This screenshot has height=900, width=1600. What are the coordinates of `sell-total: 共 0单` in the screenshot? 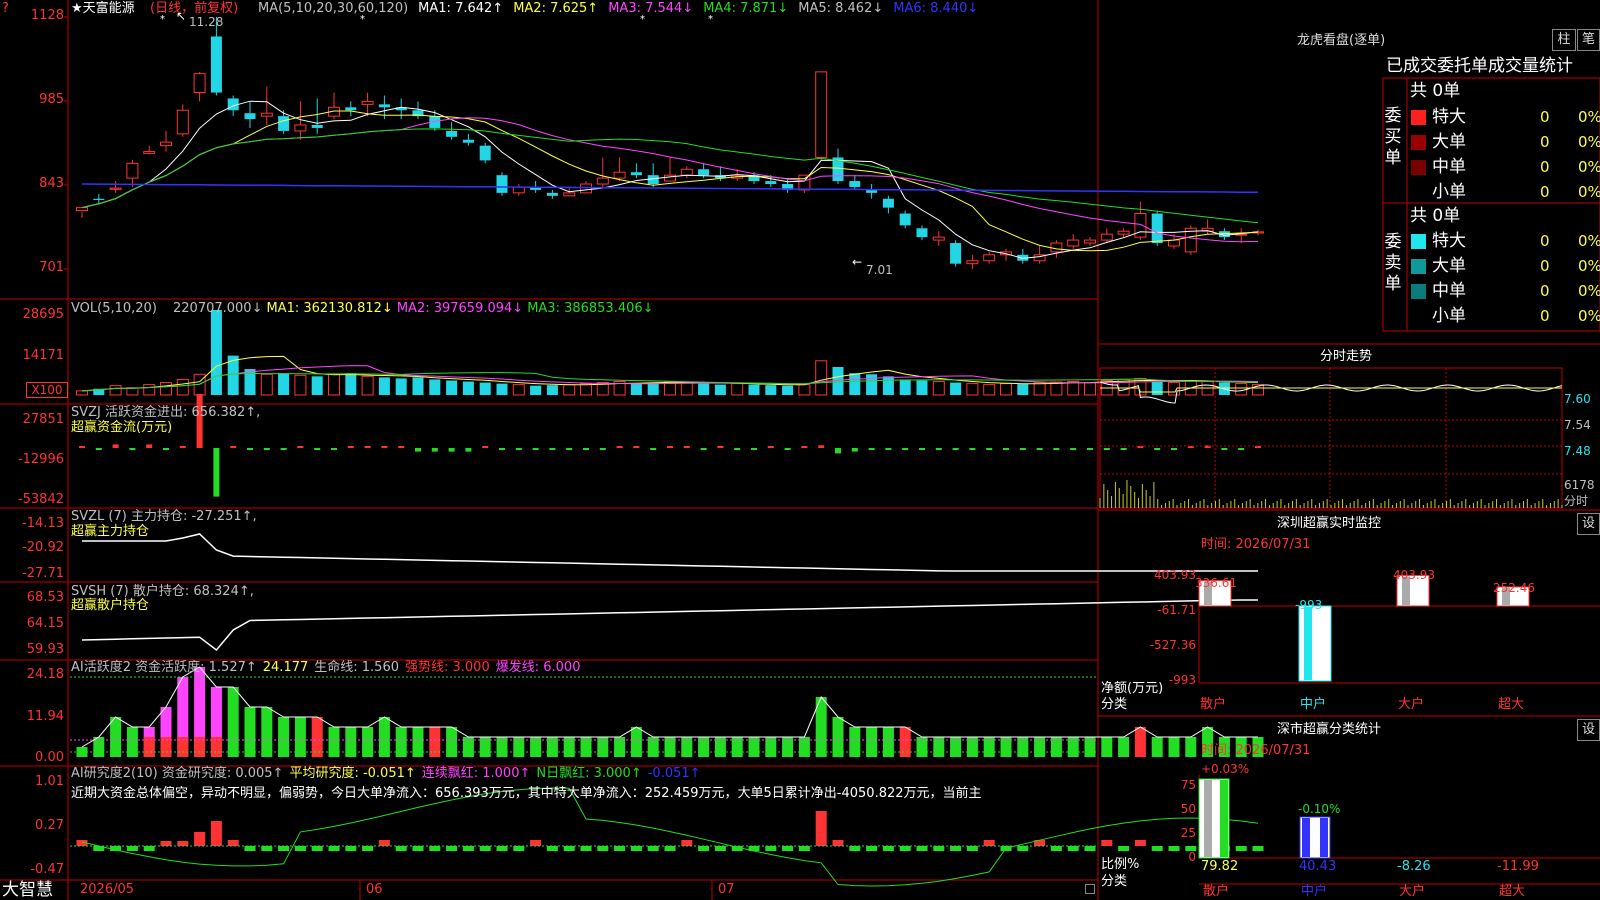 It's located at (1435, 216).